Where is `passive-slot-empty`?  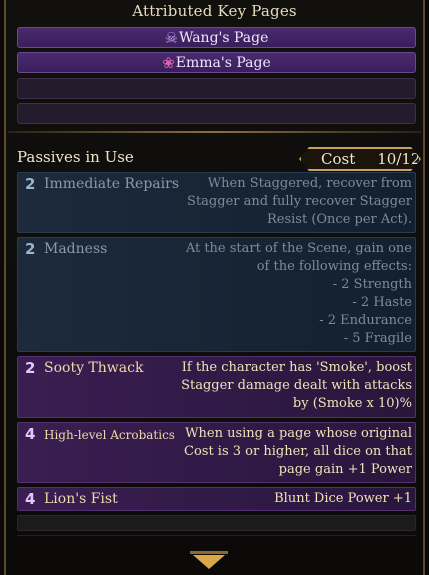 passive-slot-empty is located at coordinates (216, 523).